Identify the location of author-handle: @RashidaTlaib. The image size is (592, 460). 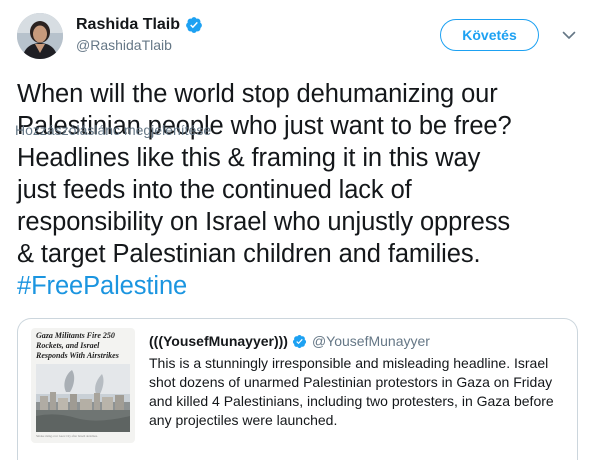
(139, 45).